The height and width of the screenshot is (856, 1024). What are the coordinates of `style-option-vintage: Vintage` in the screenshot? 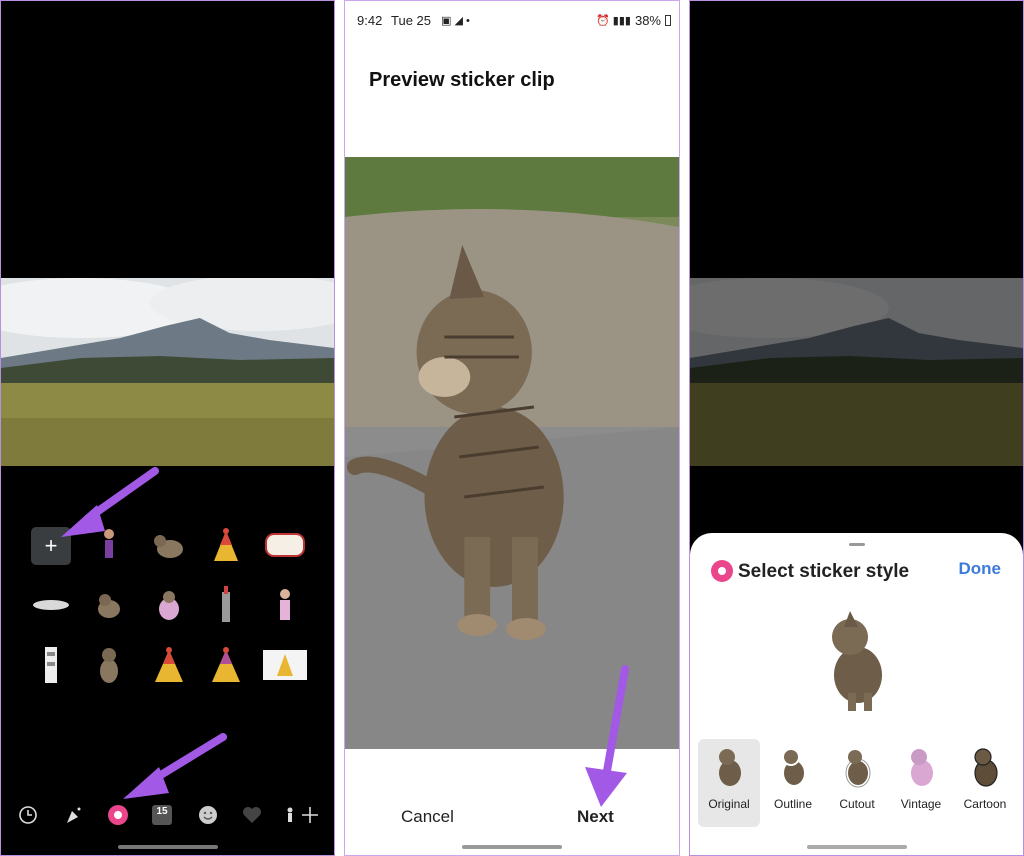 It's located at (921, 783).